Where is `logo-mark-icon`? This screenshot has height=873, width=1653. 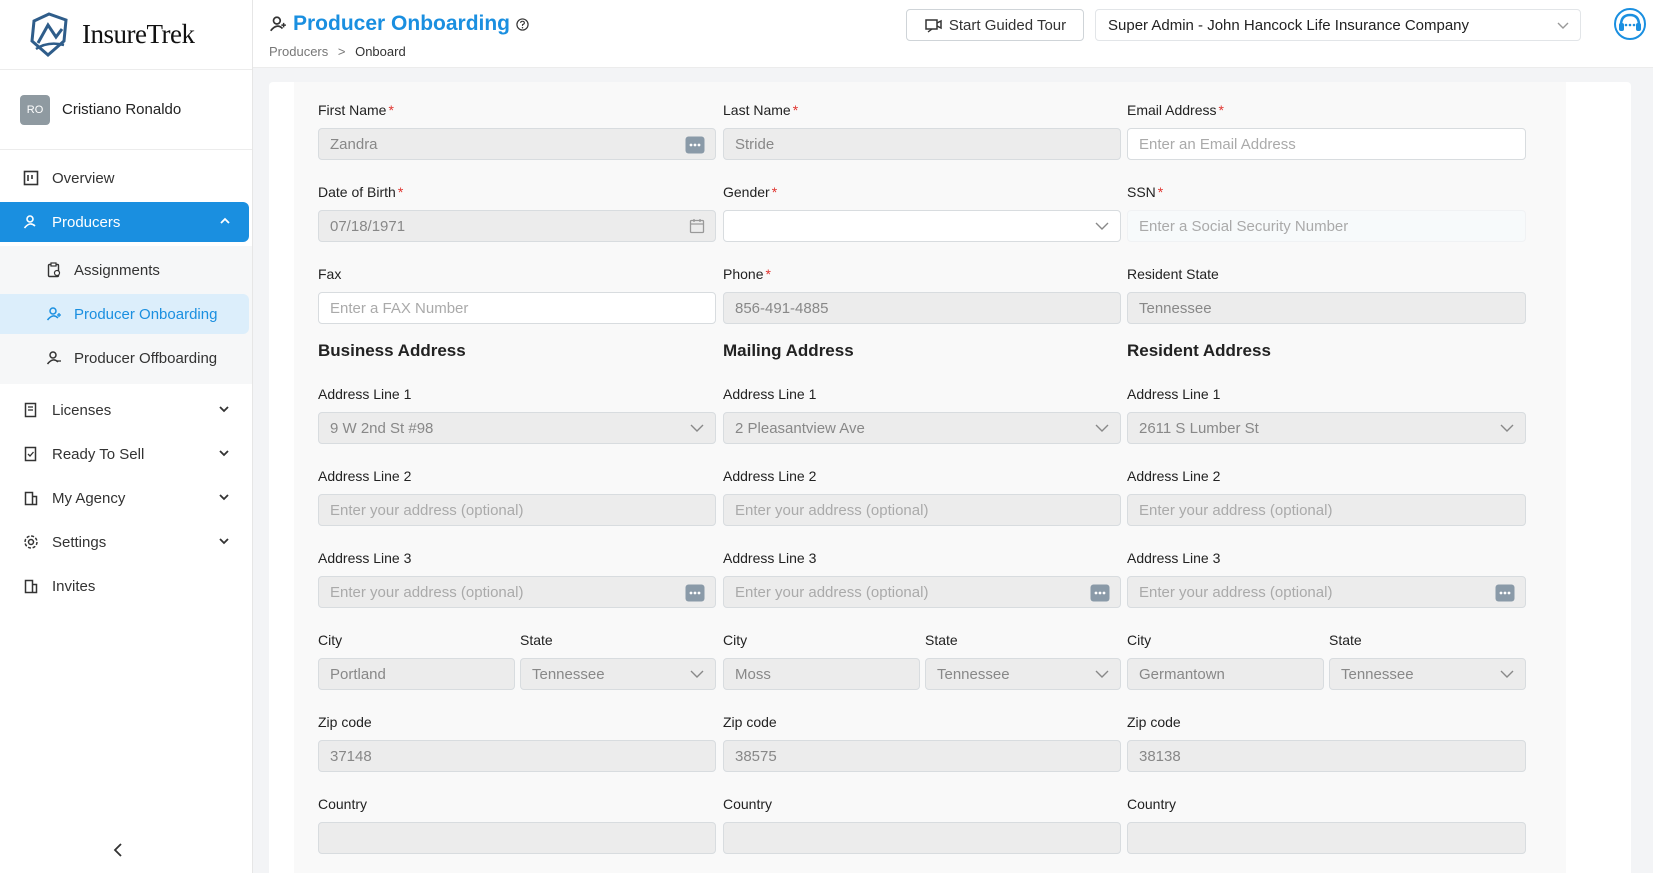 logo-mark-icon is located at coordinates (49, 34).